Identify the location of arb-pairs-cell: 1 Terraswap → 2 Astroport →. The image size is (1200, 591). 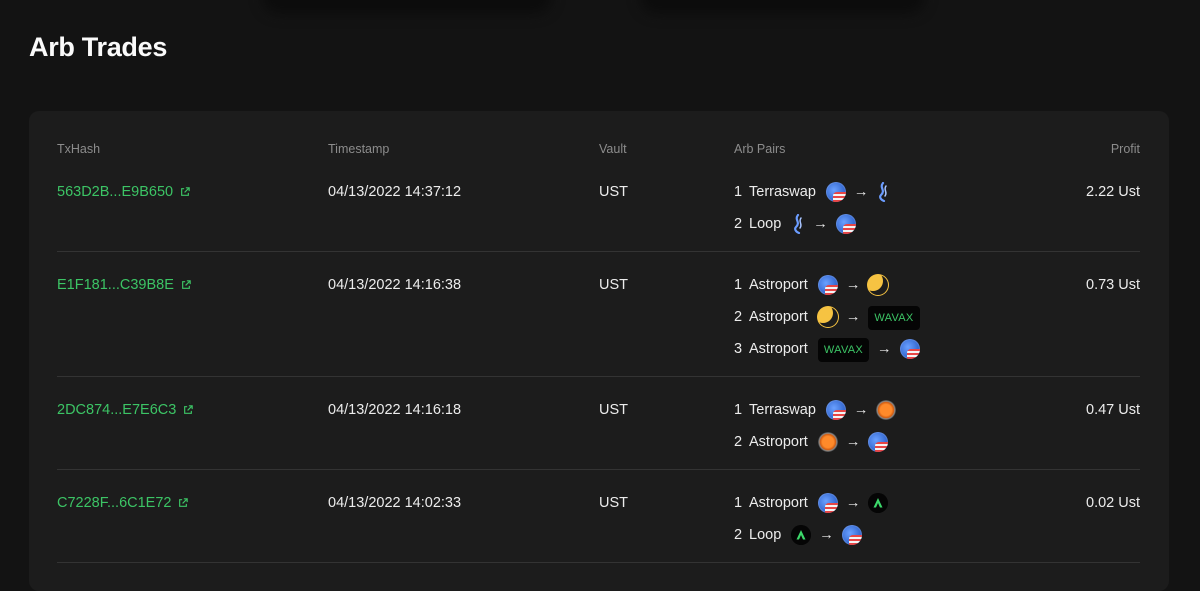
(815, 432).